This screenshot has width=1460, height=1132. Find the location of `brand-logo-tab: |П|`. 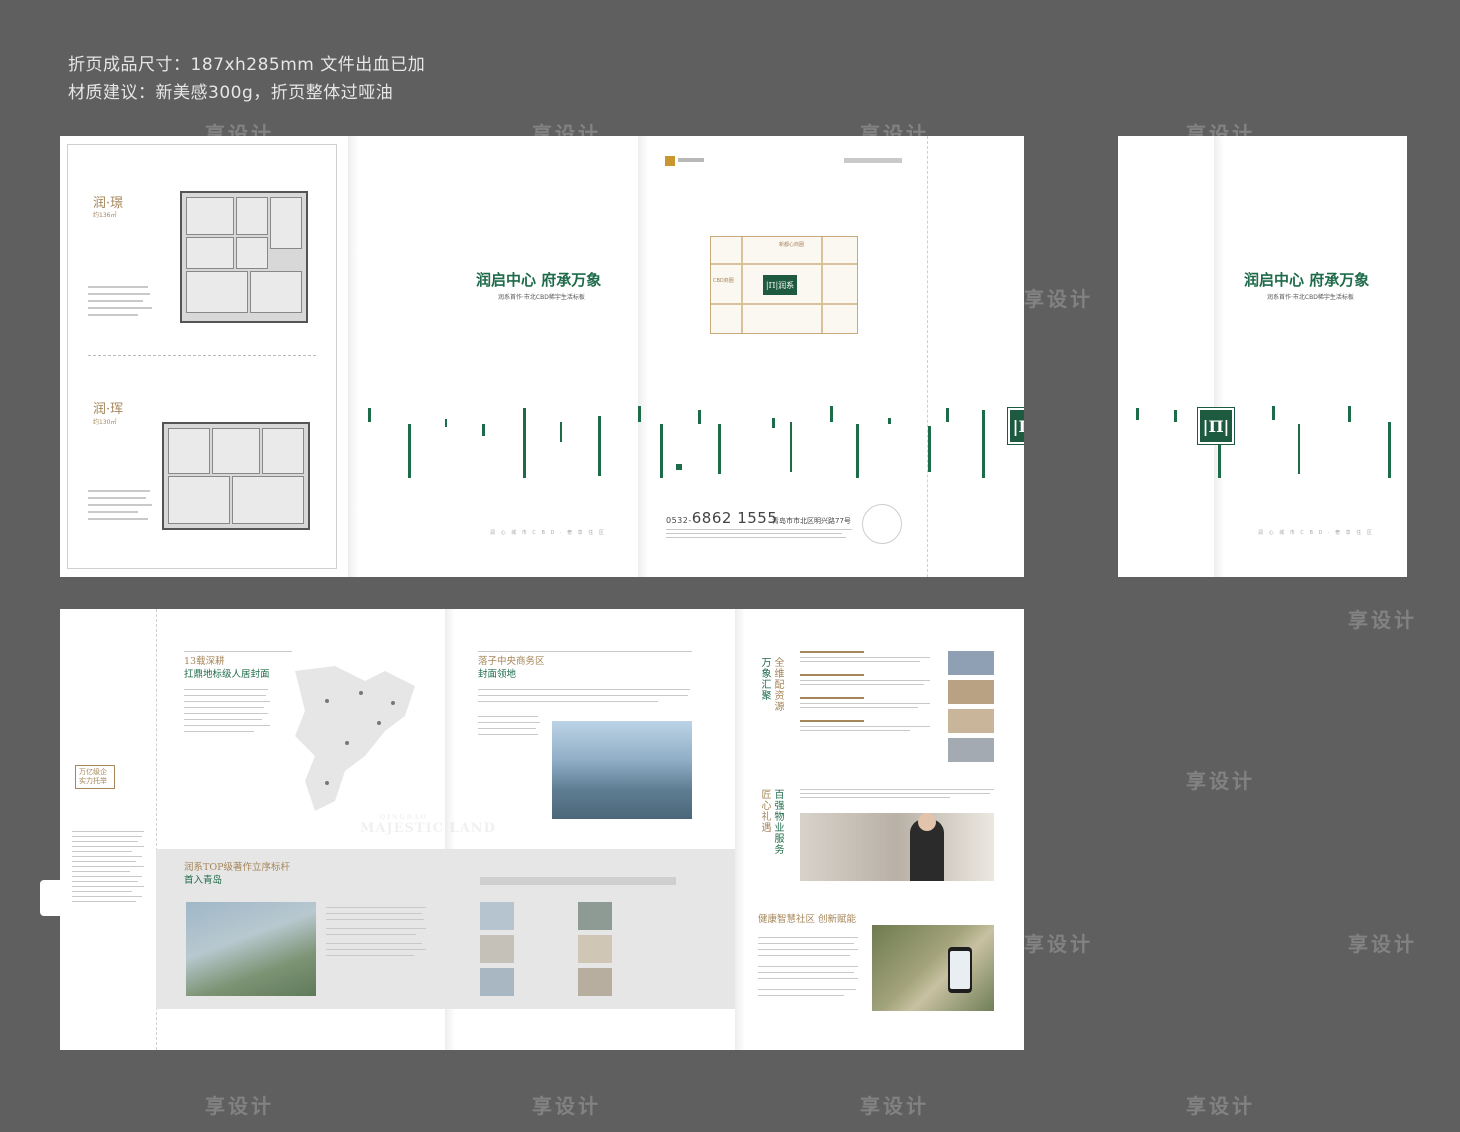

brand-logo-tab: |П| is located at coordinates (1016, 426).